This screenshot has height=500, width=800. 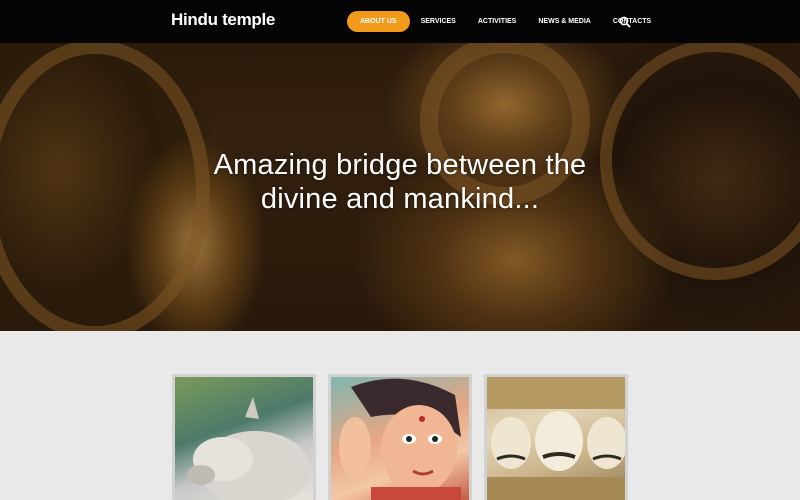 I want to click on site-logo: Hindu temple, so click(x=223, y=20).